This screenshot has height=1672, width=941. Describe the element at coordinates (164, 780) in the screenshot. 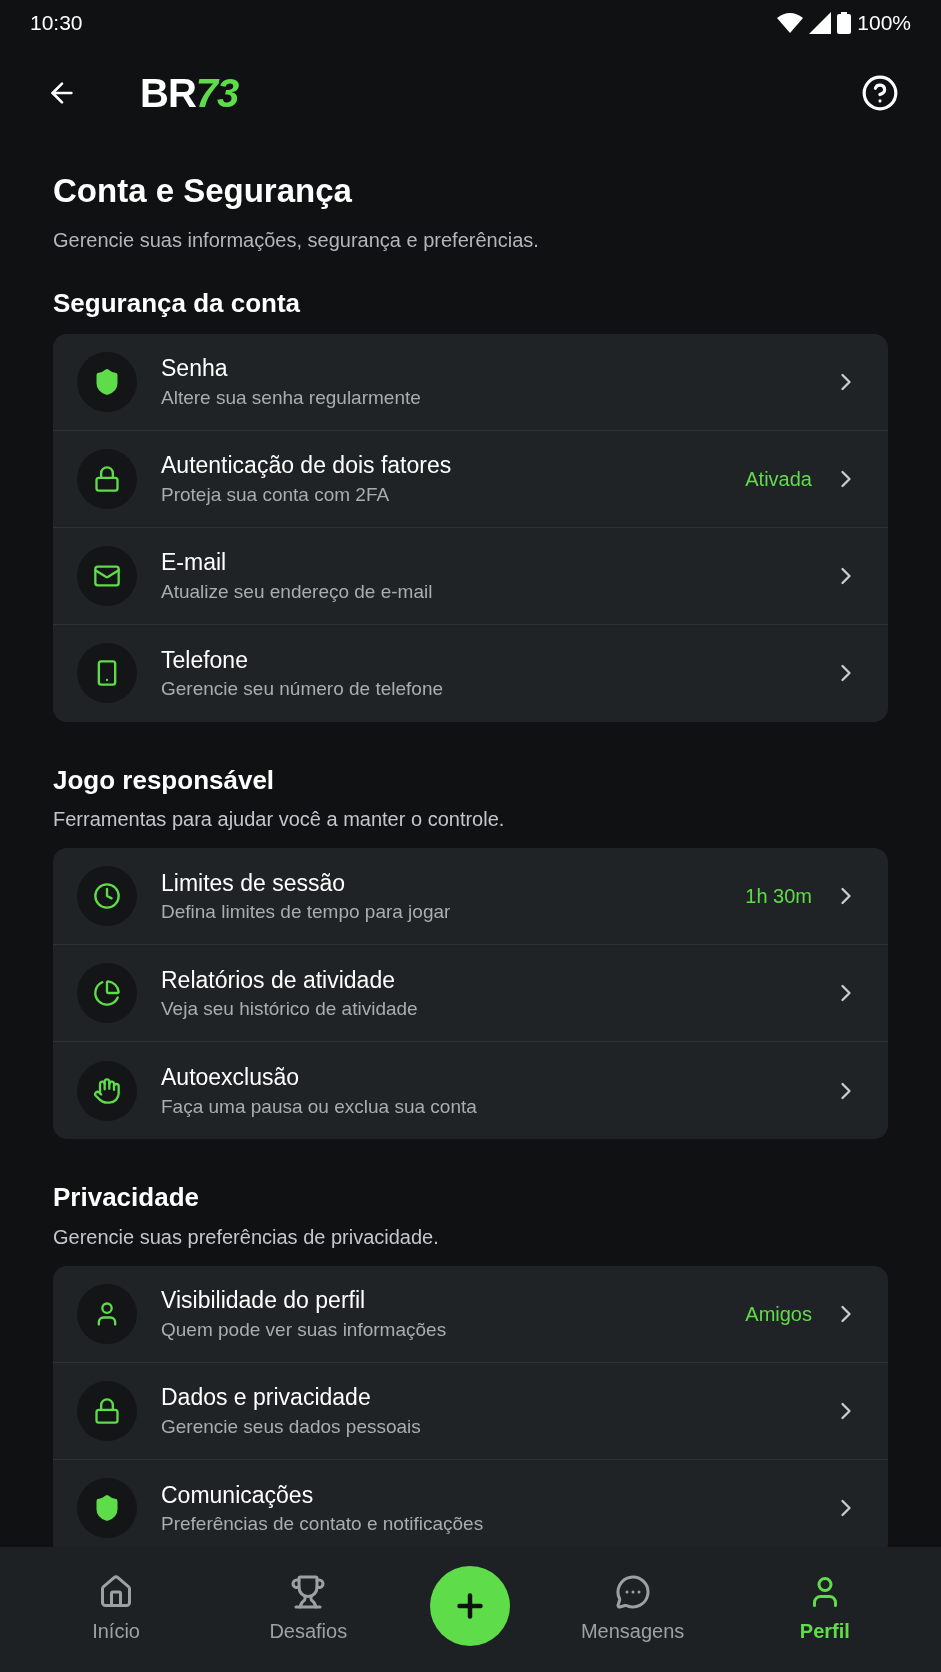

I see `section-title: Jogo responsável` at that location.